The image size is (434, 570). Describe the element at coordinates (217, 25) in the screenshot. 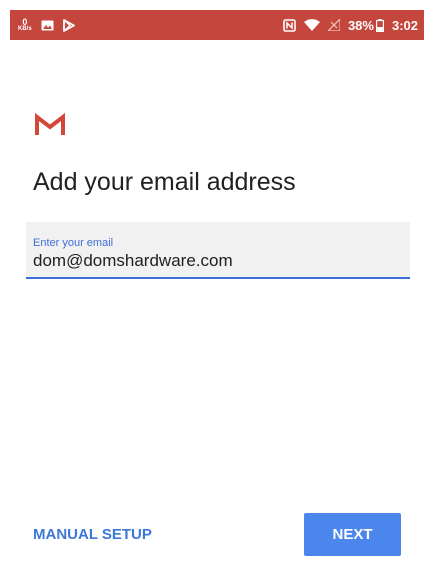

I see `status-bar: 0 KB/s 38% 3:02` at that location.